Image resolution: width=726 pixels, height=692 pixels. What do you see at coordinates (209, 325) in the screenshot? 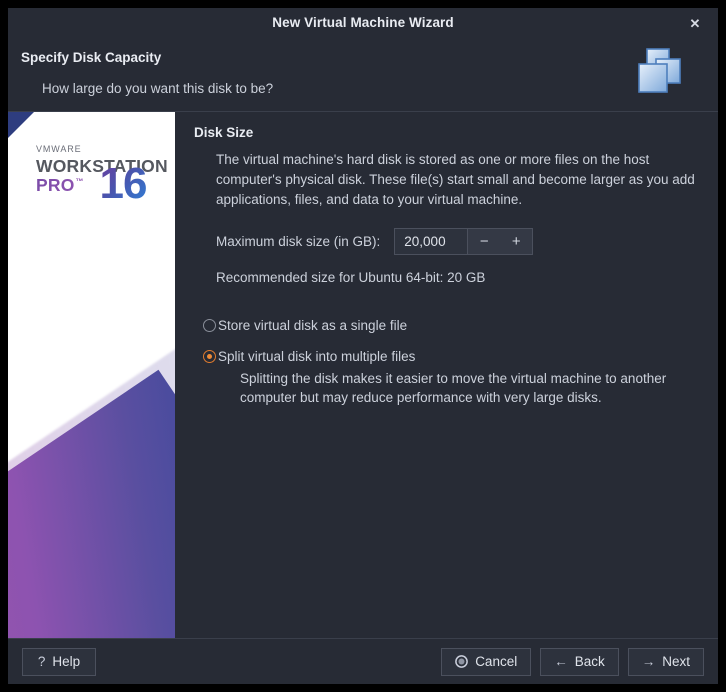
I see `radio-icon-unselected` at bounding box center [209, 325].